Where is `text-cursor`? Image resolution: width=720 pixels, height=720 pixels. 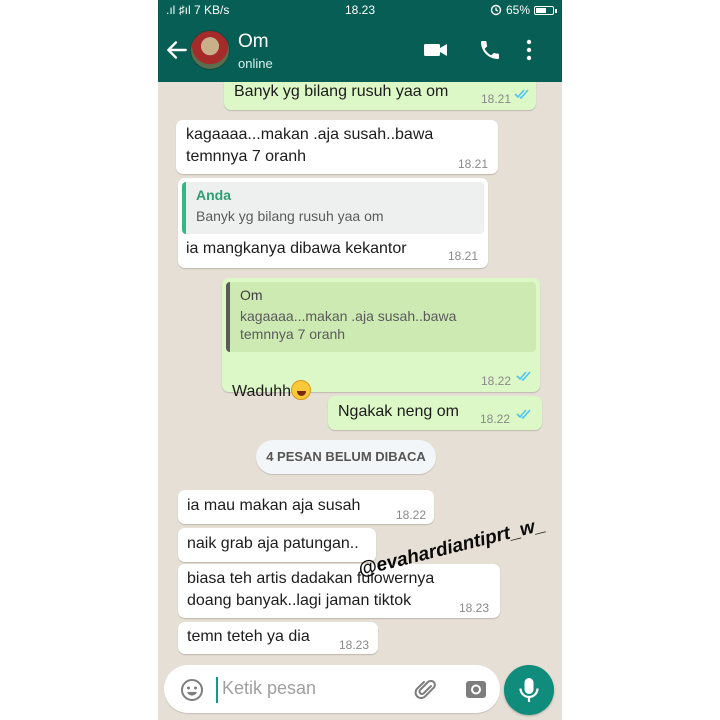 text-cursor is located at coordinates (217, 690).